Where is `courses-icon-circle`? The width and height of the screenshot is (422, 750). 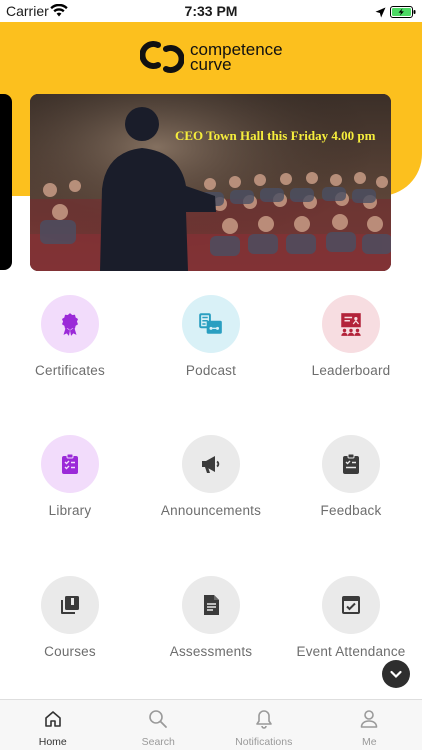
courses-icon-circle is located at coordinates (70, 605).